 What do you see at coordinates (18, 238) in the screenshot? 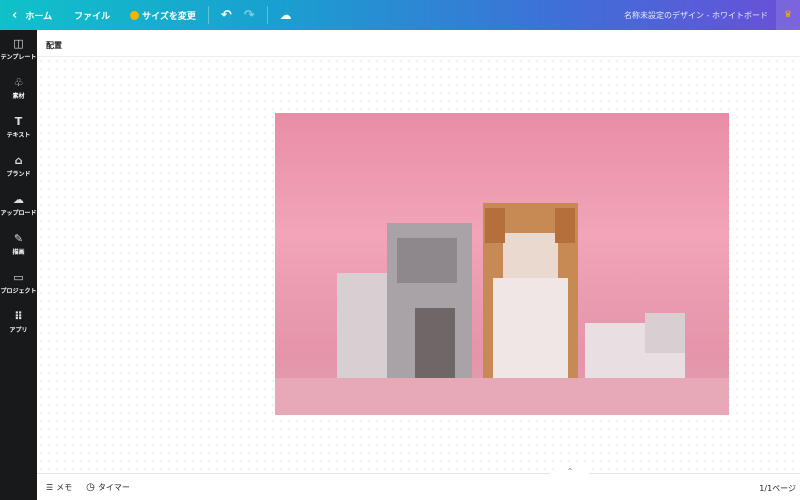
I see `draw-icon: ✎` at bounding box center [18, 238].